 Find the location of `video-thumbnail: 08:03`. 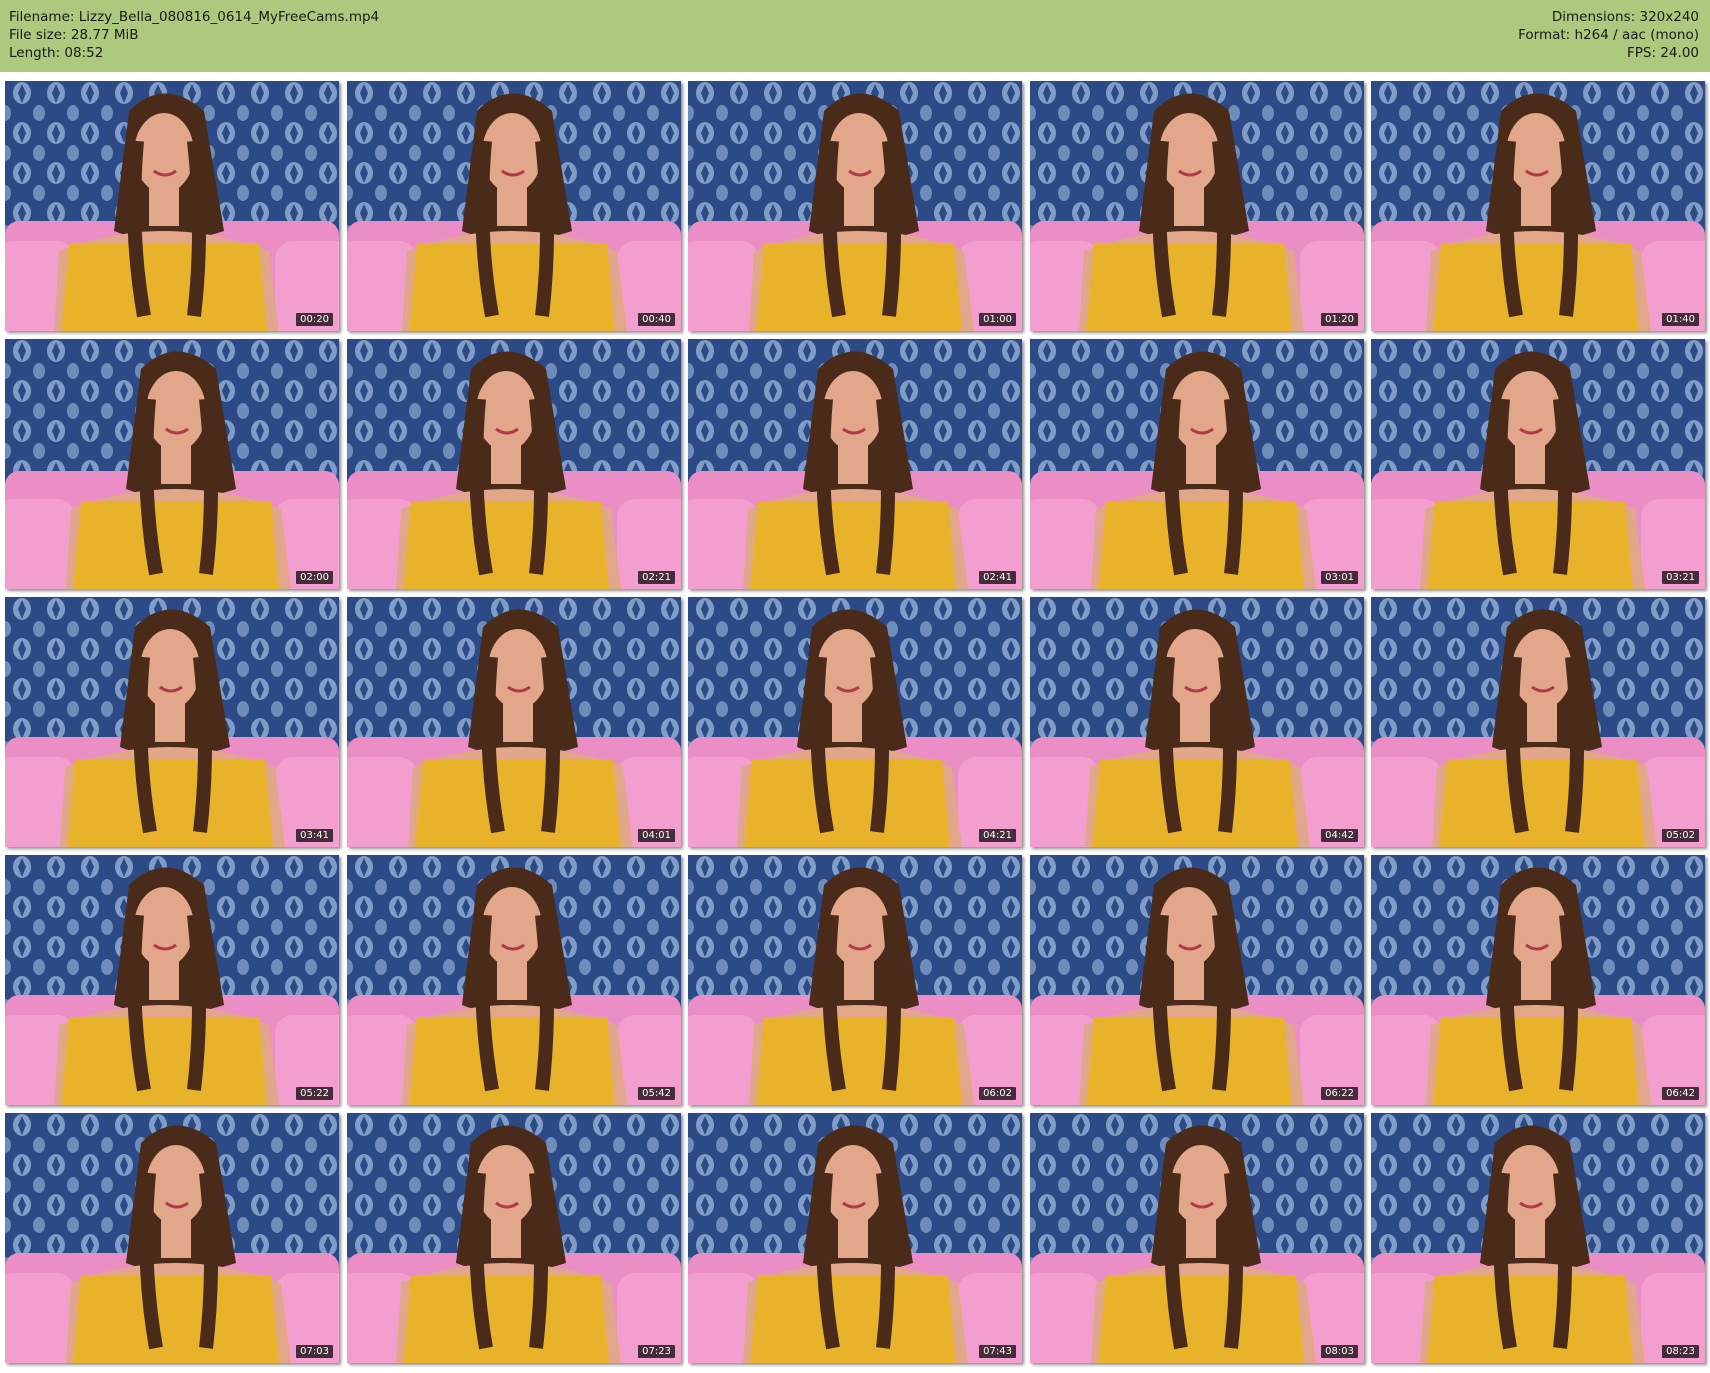

video-thumbnail: 08:03 is located at coordinates (1197, 1238).